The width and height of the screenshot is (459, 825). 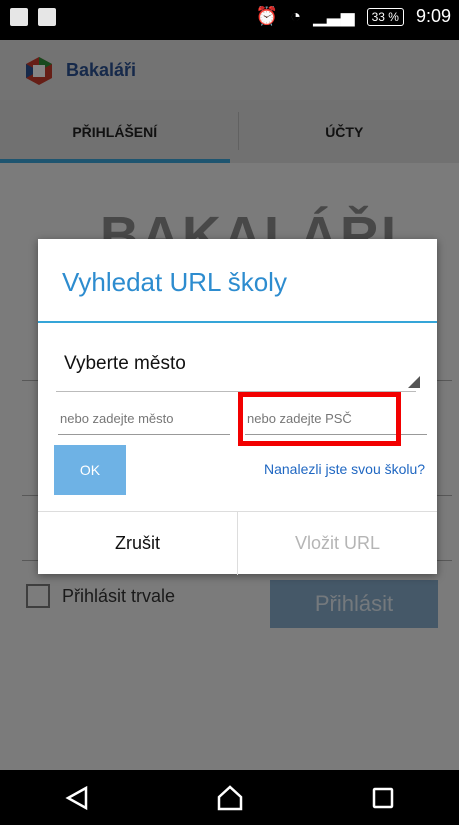 What do you see at coordinates (144, 423) in the screenshot?
I see `city-input: nebo zadejte město` at bounding box center [144, 423].